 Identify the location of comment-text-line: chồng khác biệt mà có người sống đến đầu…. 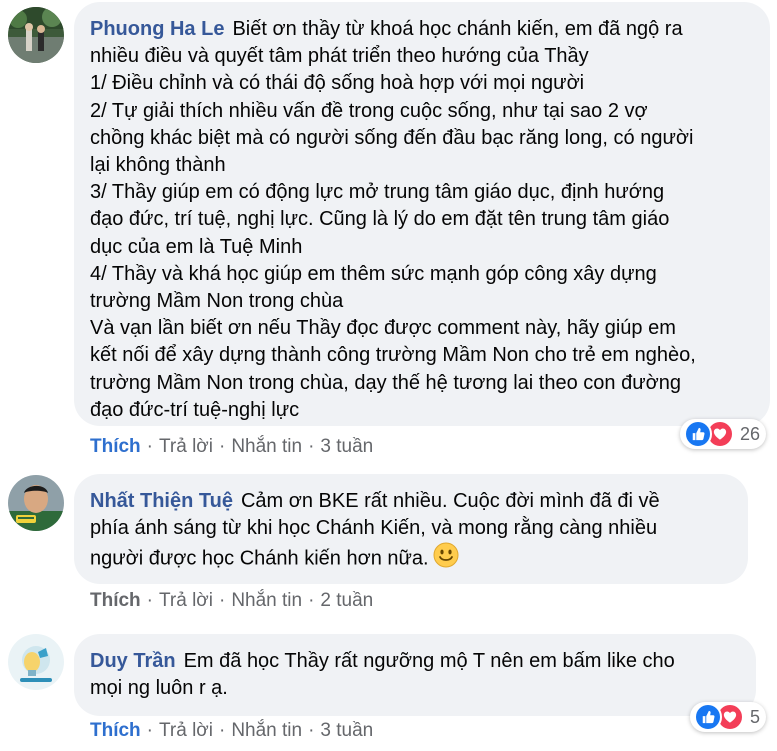
(392, 137).